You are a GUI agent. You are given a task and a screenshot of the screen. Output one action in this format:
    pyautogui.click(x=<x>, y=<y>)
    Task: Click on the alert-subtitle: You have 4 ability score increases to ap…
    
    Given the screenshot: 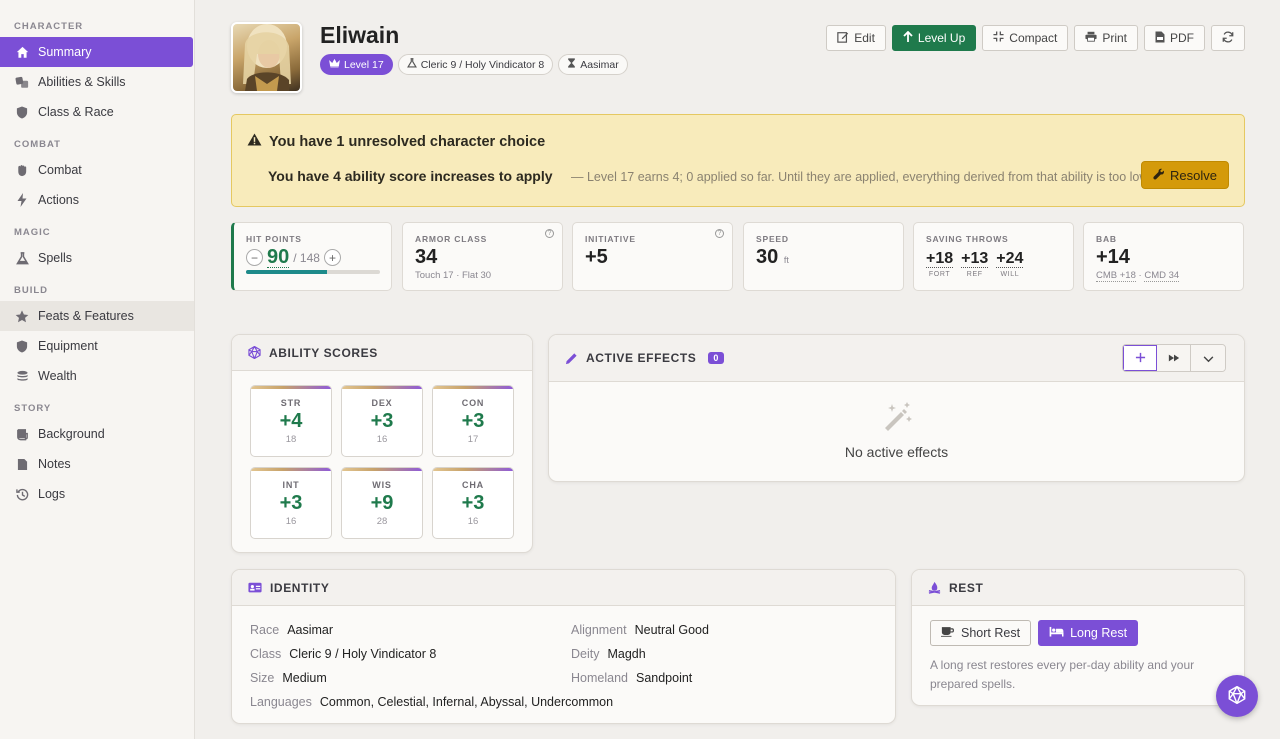 What is the action you would take?
    pyautogui.click(x=410, y=176)
    